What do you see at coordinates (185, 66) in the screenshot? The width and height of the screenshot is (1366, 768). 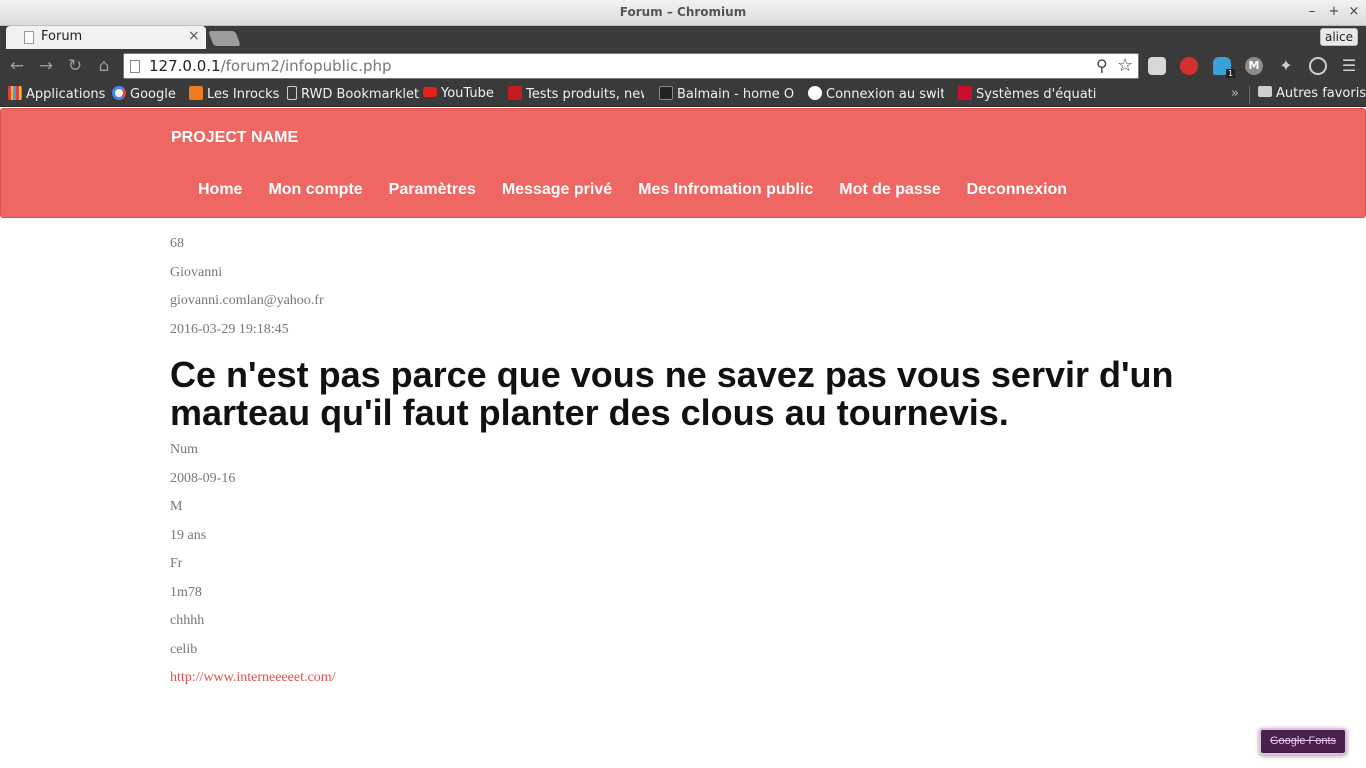 I see `url-host: 127.0.0.1` at bounding box center [185, 66].